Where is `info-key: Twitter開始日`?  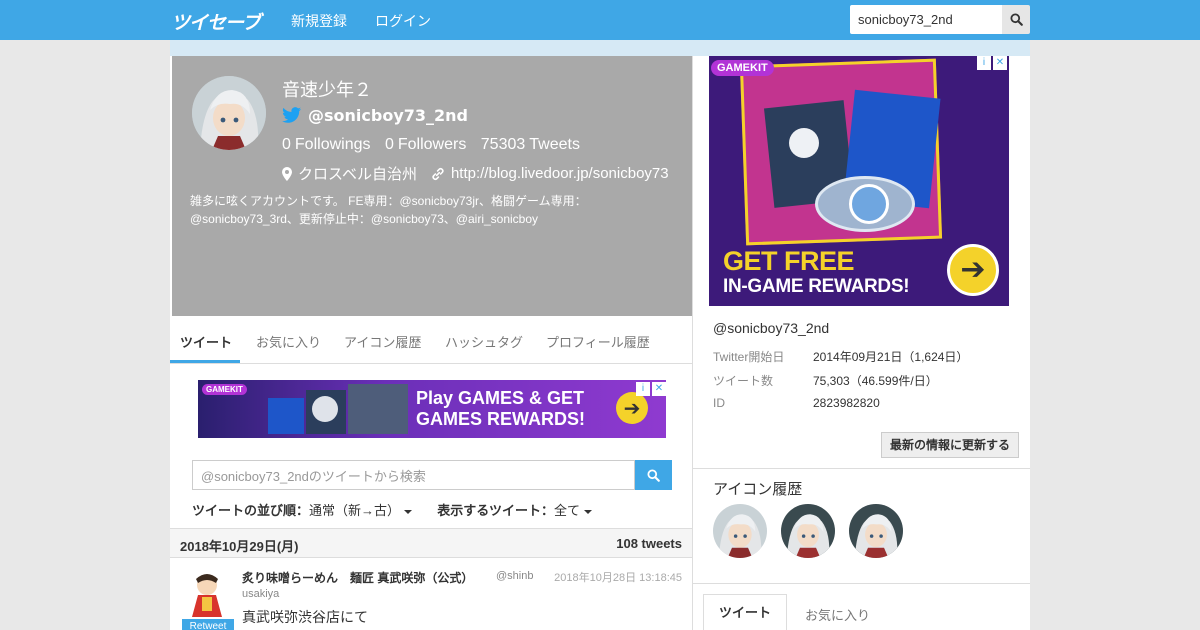 info-key: Twitter開始日 is located at coordinates (749, 357).